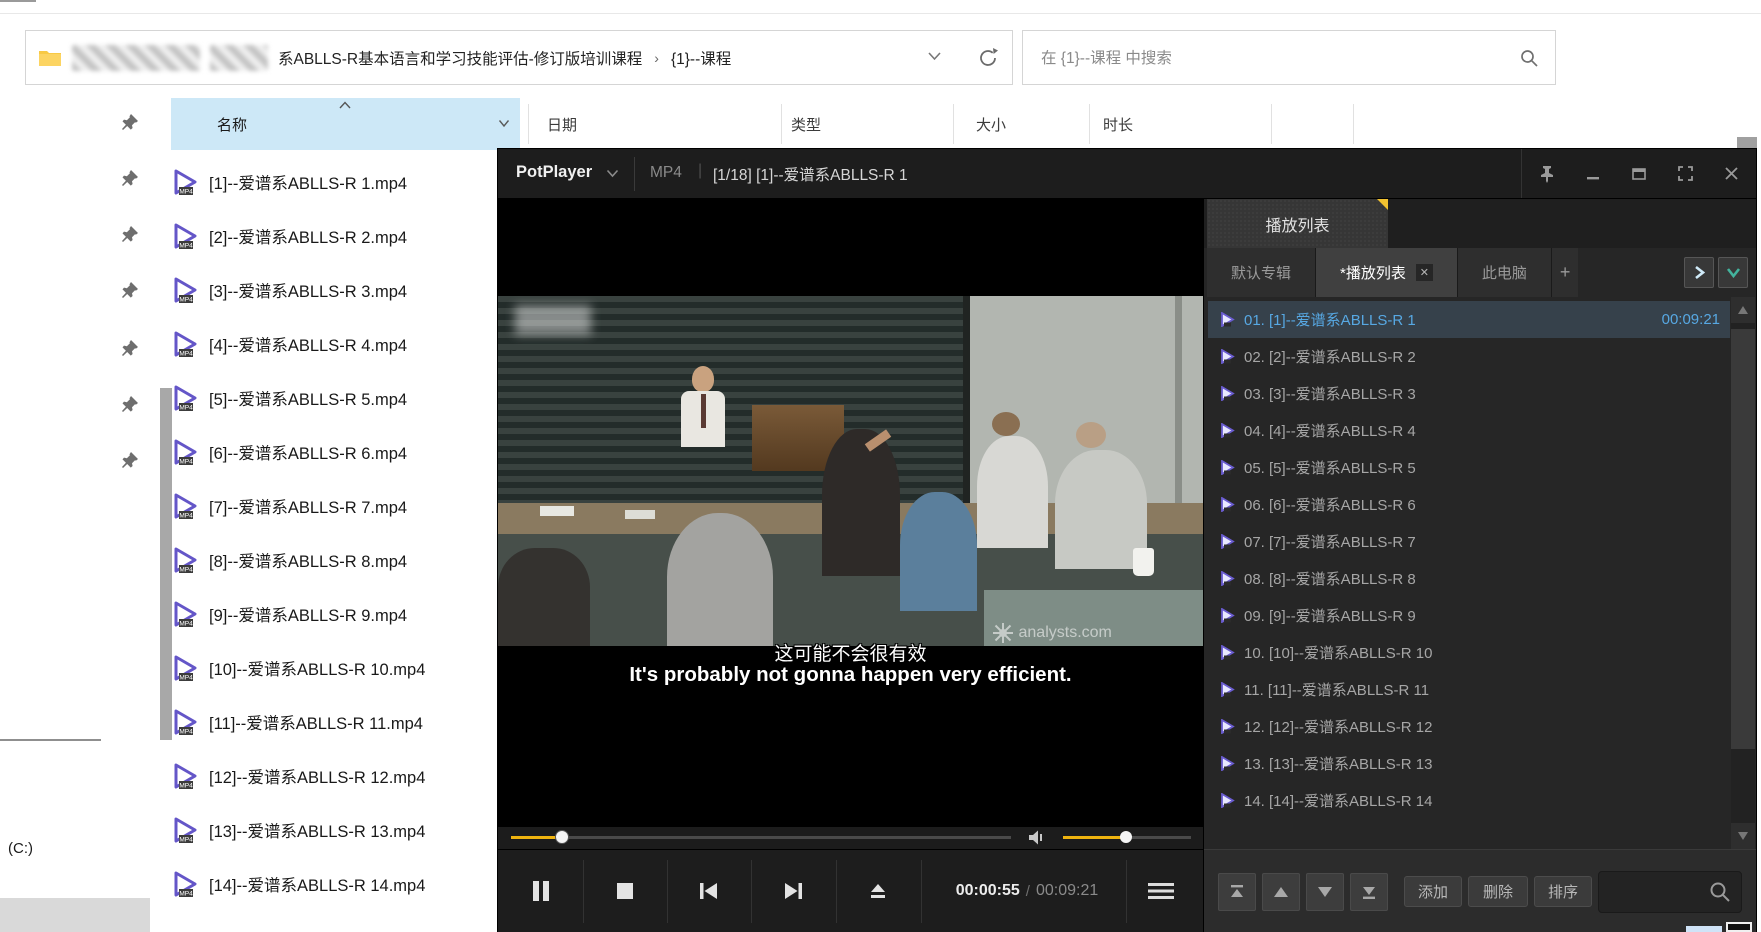 This screenshot has width=1761, height=932. What do you see at coordinates (1281, 891) in the screenshot?
I see `move-up-button` at bounding box center [1281, 891].